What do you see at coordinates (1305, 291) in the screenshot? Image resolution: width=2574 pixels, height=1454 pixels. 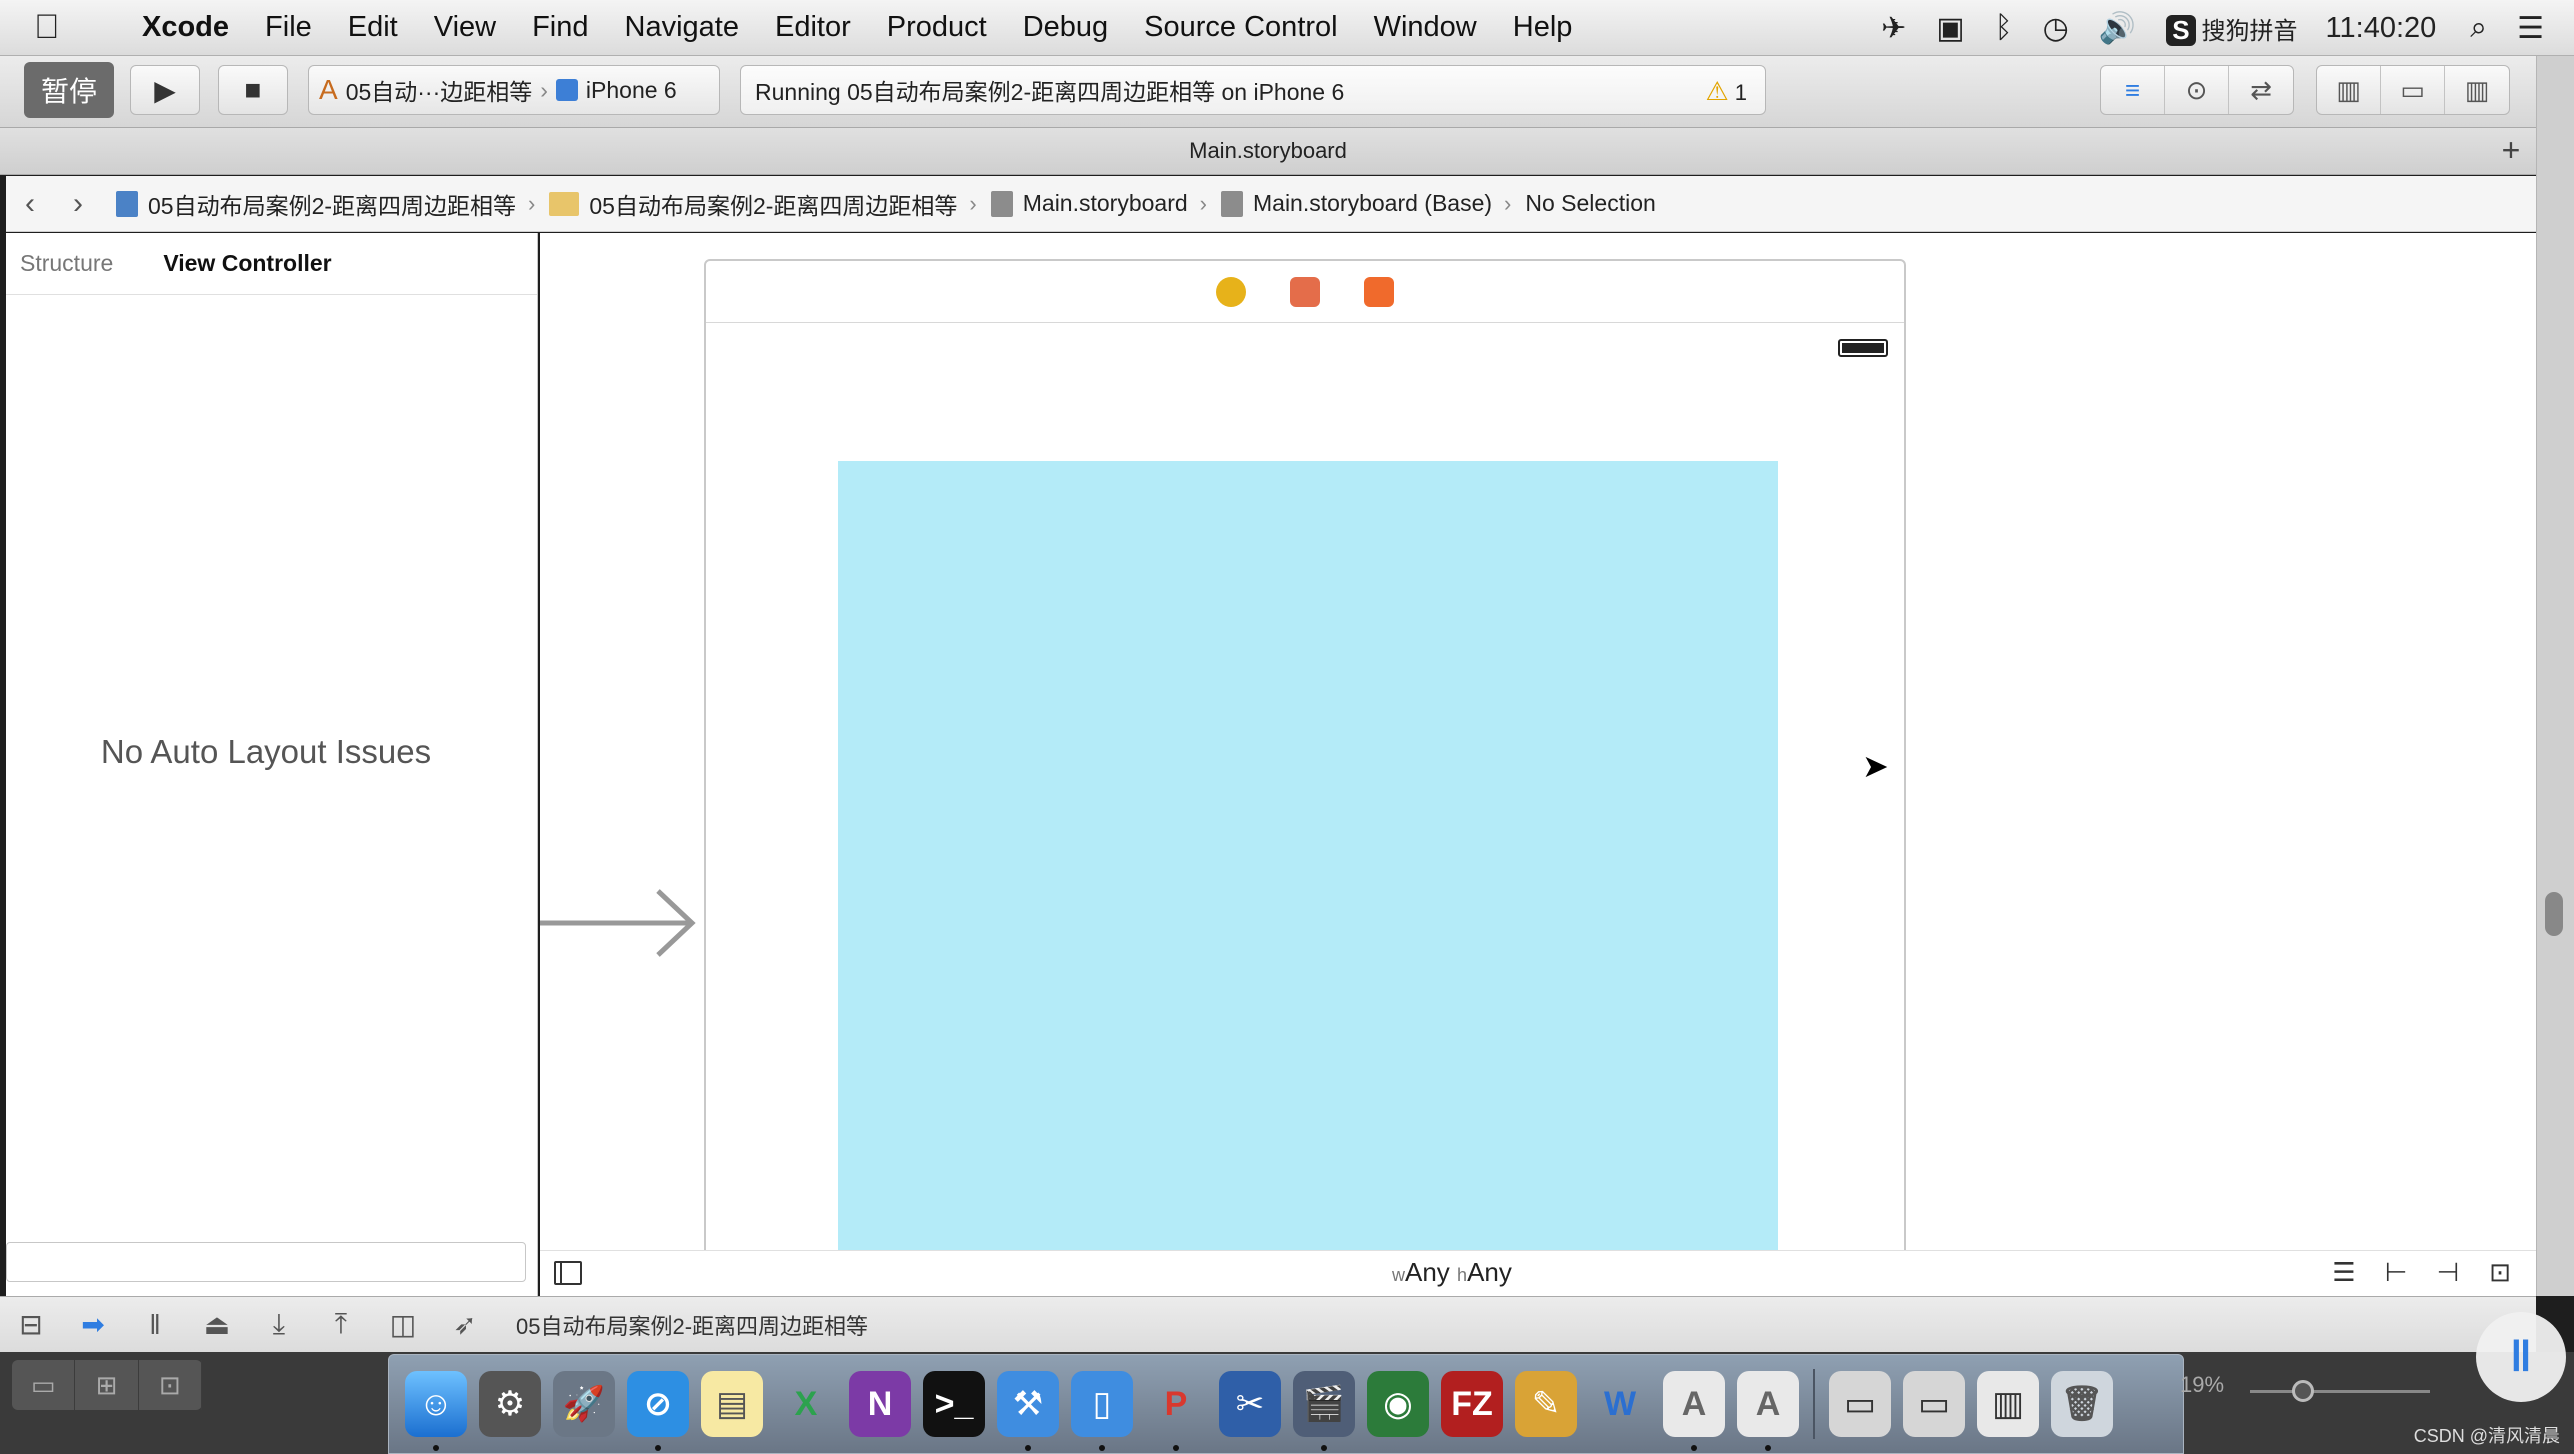 I see `first-responder-icon` at bounding box center [1305, 291].